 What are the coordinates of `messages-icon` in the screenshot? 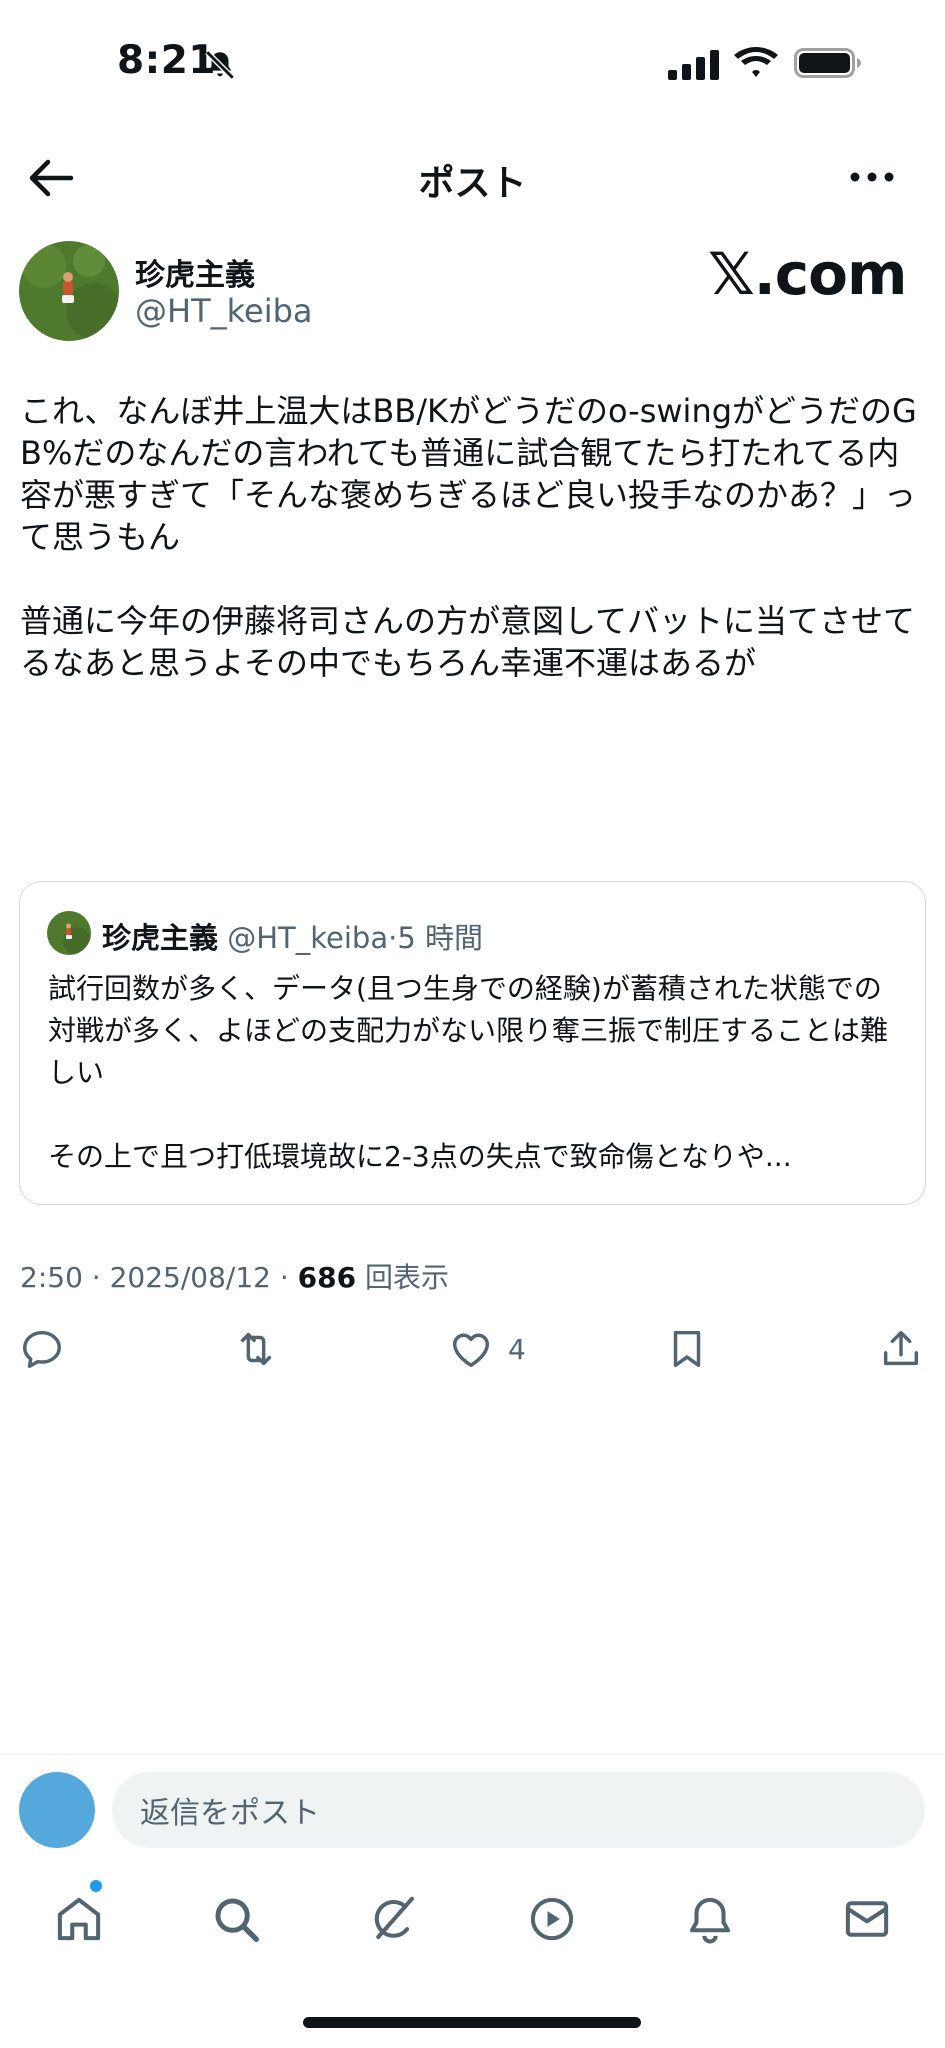 It's located at (867, 1919).